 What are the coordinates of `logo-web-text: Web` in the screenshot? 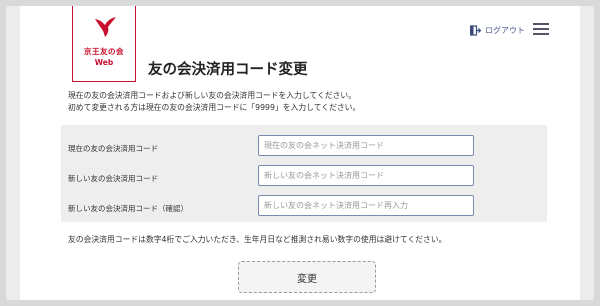 It's located at (104, 62).